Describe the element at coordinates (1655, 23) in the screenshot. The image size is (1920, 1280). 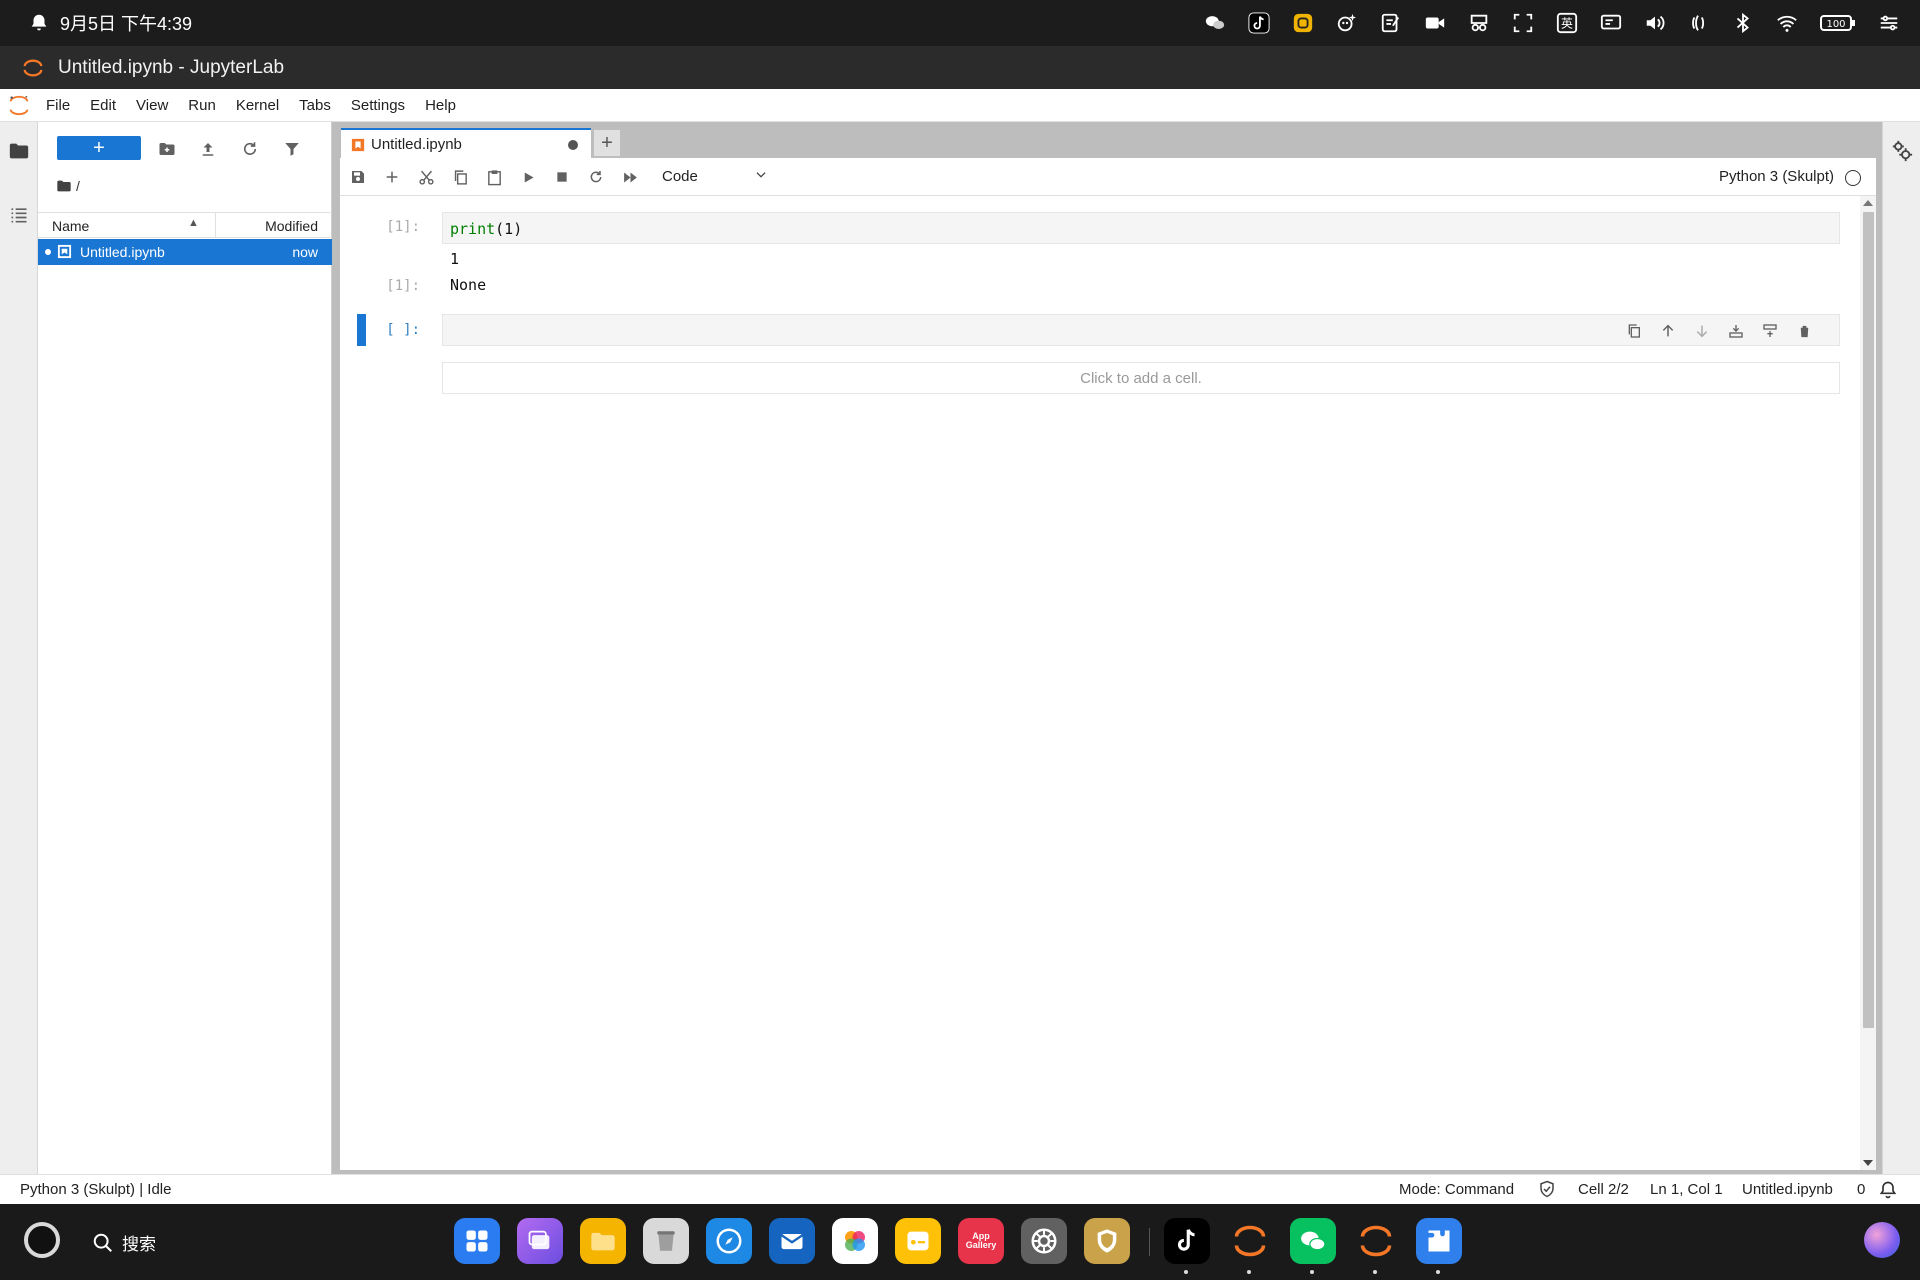
I see `volume-tray-icon` at that location.